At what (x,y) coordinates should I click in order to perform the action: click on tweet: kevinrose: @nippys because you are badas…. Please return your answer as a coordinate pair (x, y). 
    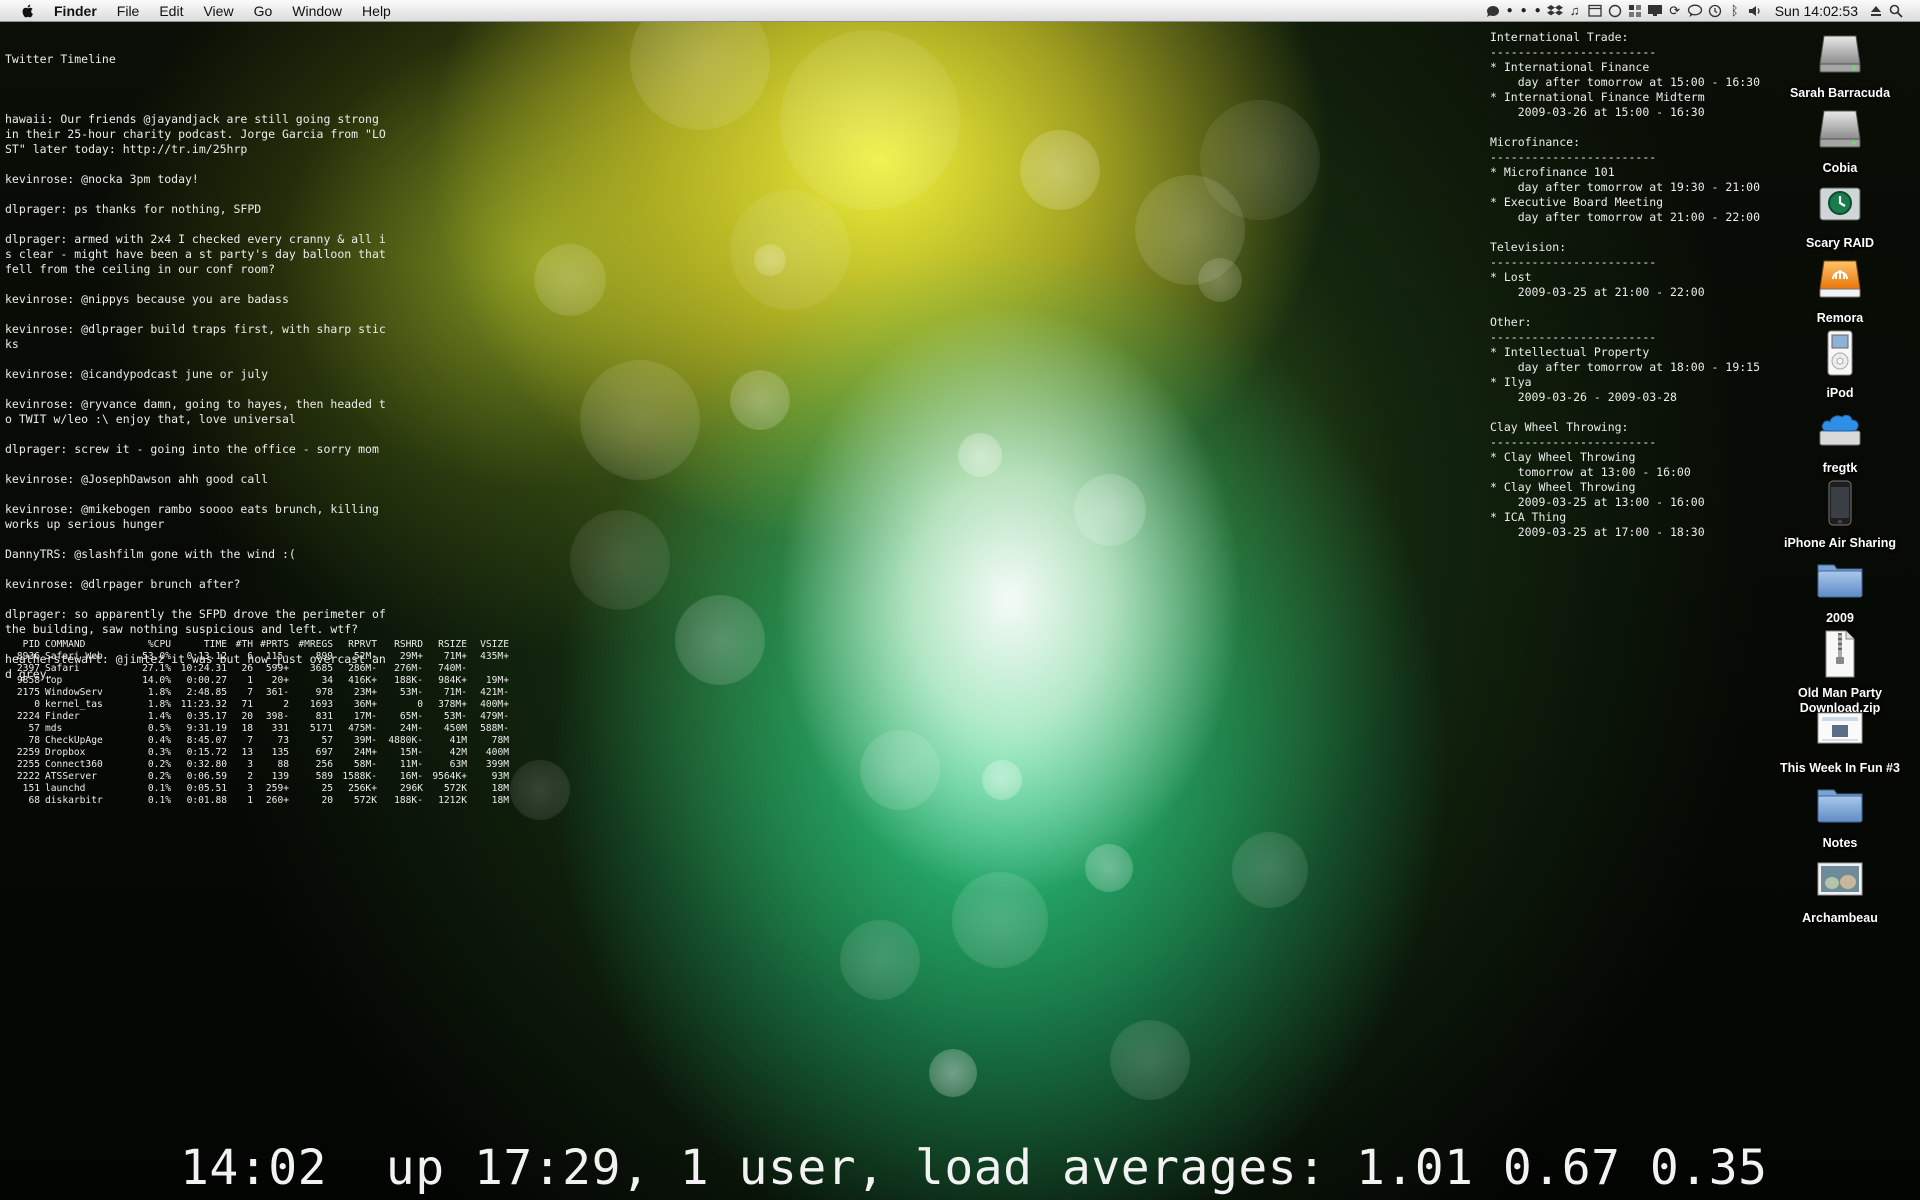
    Looking at the image, I should click on (147, 299).